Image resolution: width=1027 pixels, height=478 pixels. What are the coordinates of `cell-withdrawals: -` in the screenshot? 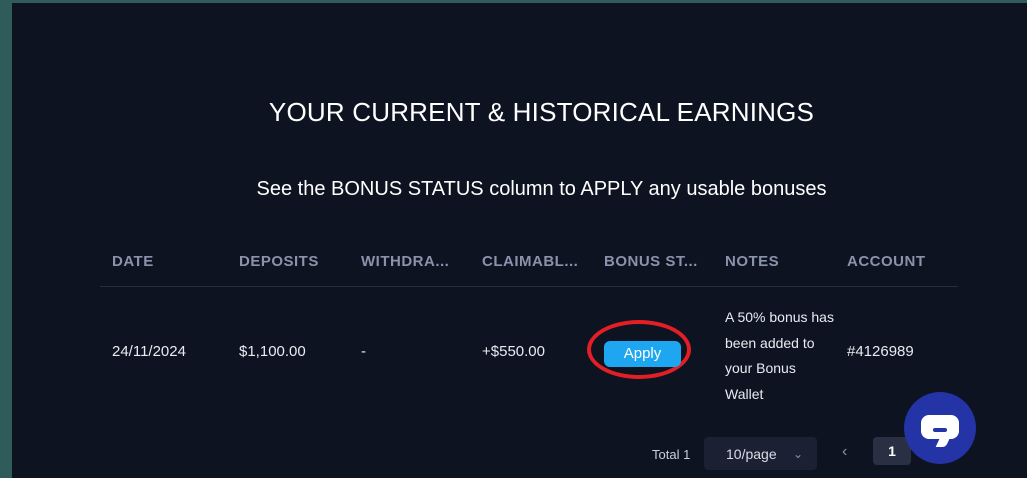 It's located at (363, 351).